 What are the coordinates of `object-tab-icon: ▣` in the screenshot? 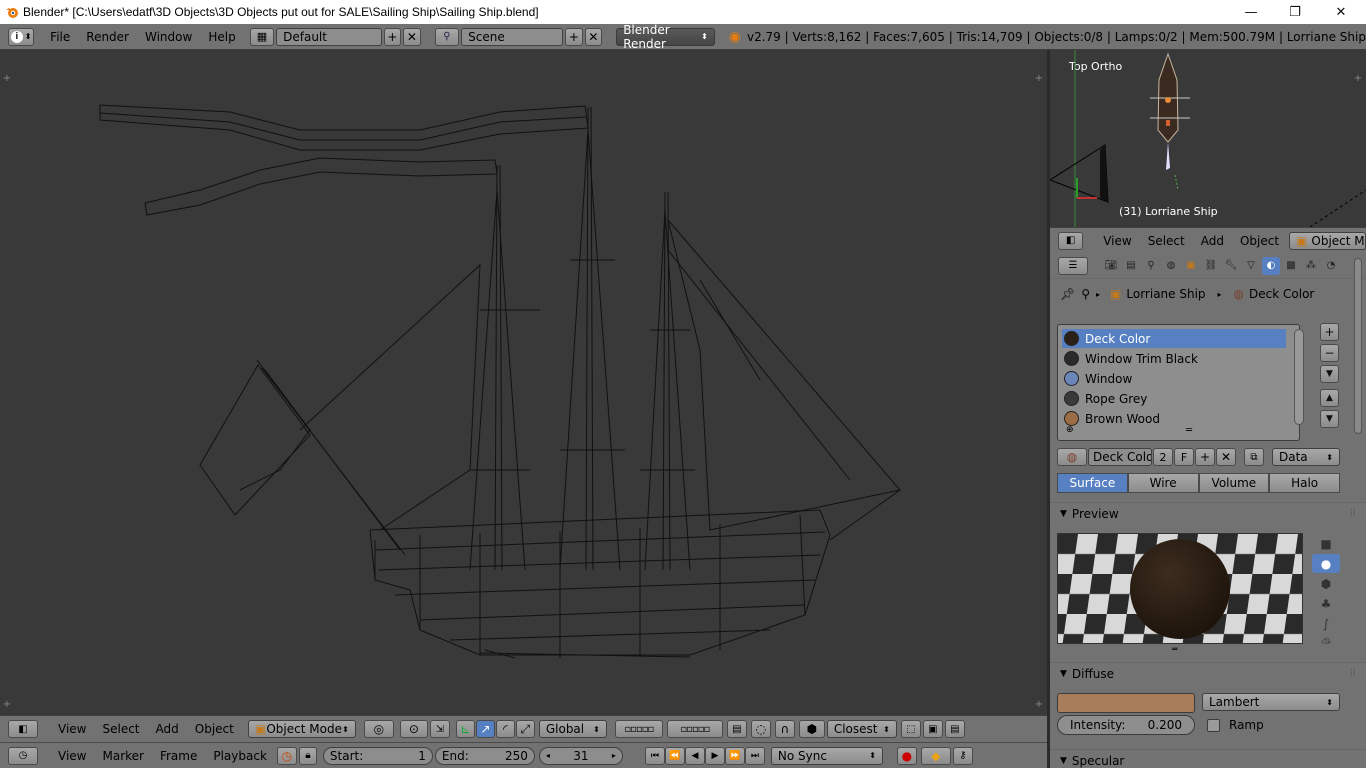 It's located at (1191, 266).